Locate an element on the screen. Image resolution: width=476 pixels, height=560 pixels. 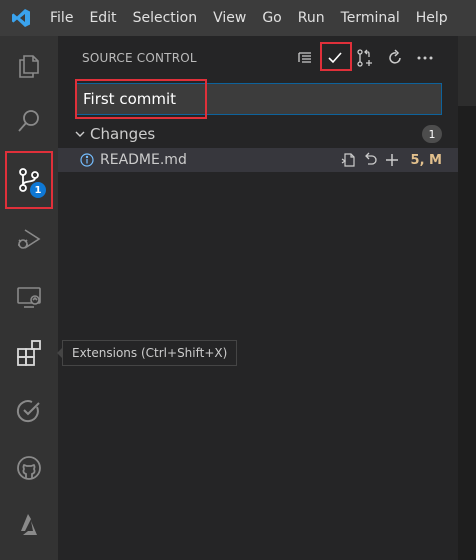
extensions-tooltip: Extensions (Ctrl+Shift+X) is located at coordinates (150, 353).